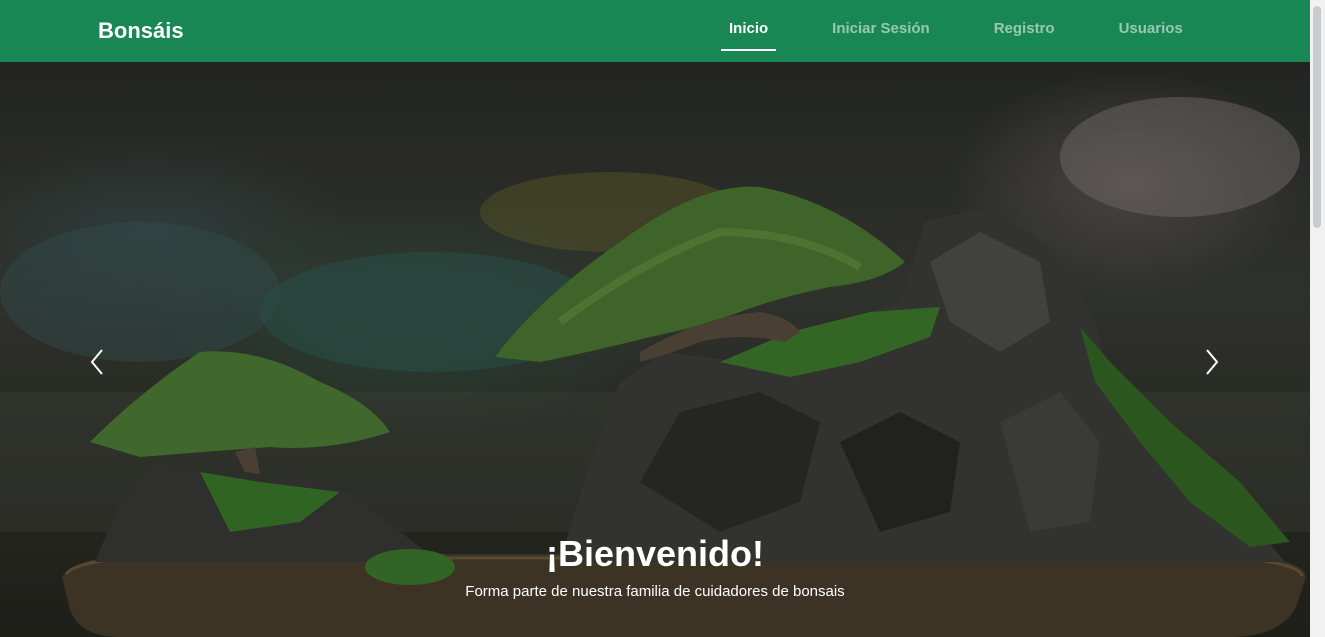  Describe the element at coordinates (941, 31) in the screenshot. I see `nav-links: Inicio Iniciar Sesión Registro Usuarios` at that location.